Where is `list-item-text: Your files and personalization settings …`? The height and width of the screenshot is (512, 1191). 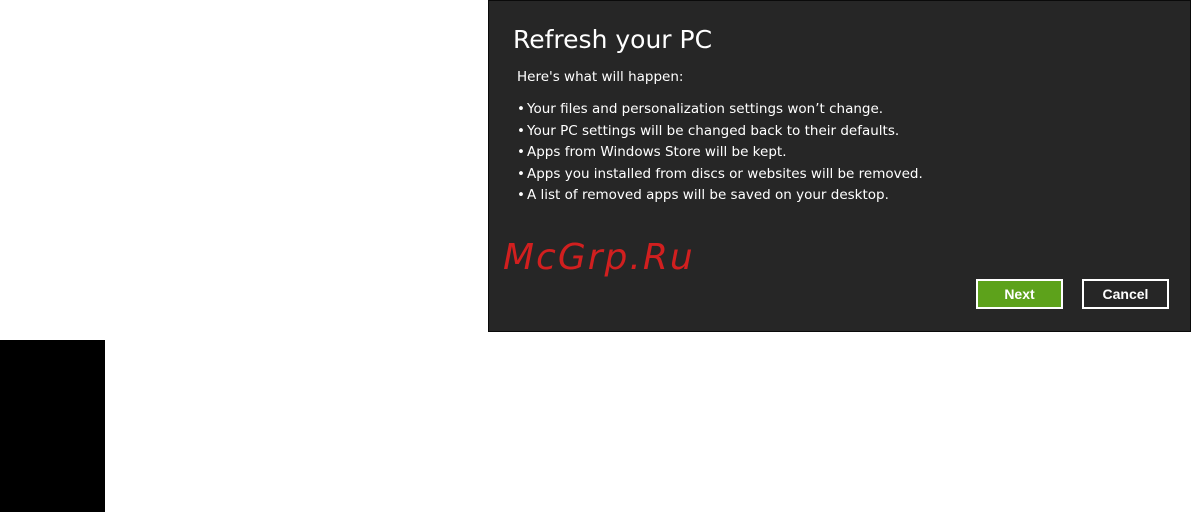 list-item-text: Your files and personalization settings … is located at coordinates (705, 109).